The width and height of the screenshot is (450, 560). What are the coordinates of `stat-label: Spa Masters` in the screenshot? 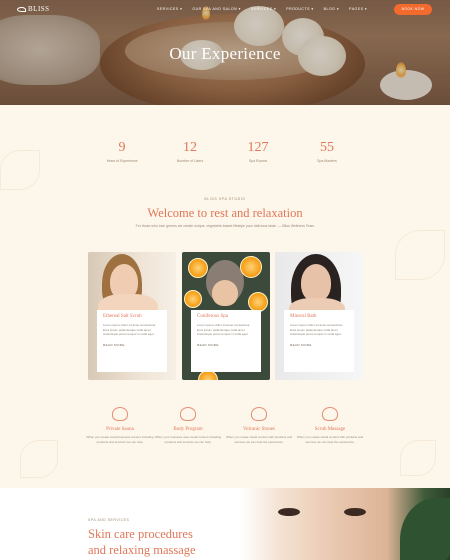 It's located at (327, 161).